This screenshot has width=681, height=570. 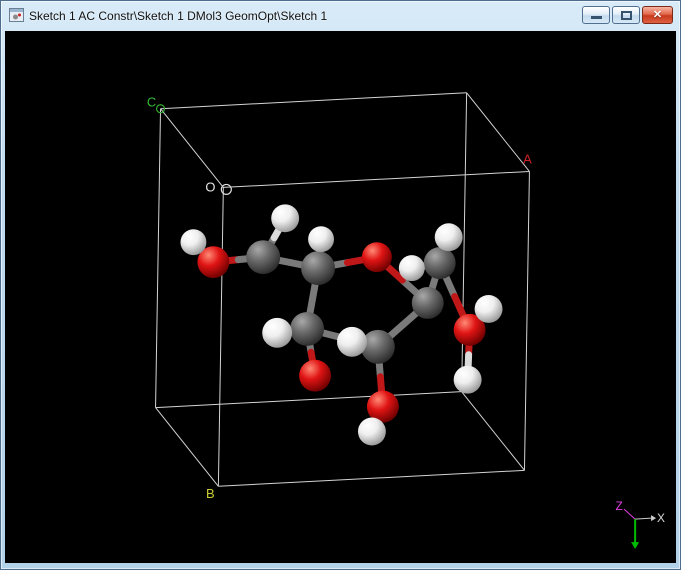 I want to click on axis-x-label: X, so click(x=661, y=518).